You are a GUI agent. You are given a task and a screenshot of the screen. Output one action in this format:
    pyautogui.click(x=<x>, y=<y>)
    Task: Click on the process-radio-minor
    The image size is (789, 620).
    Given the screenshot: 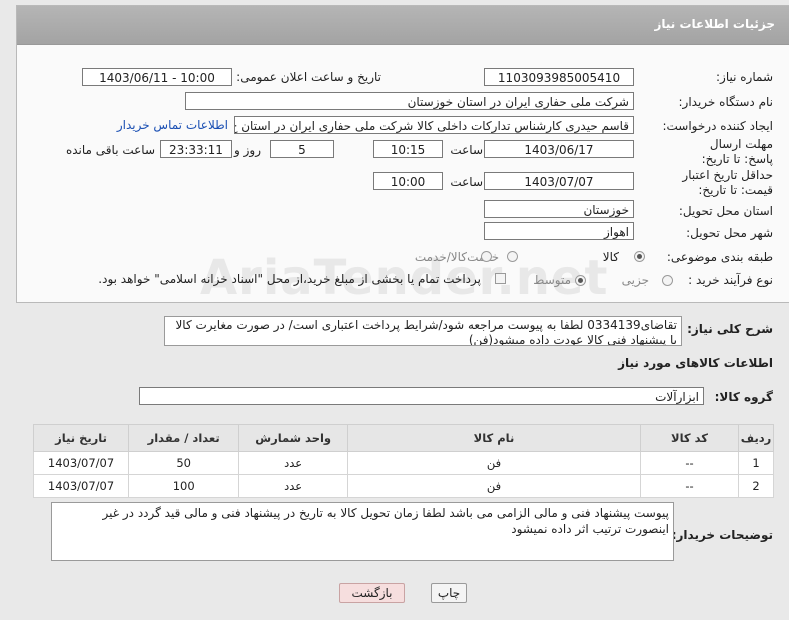 What is the action you would take?
    pyautogui.click(x=667, y=280)
    